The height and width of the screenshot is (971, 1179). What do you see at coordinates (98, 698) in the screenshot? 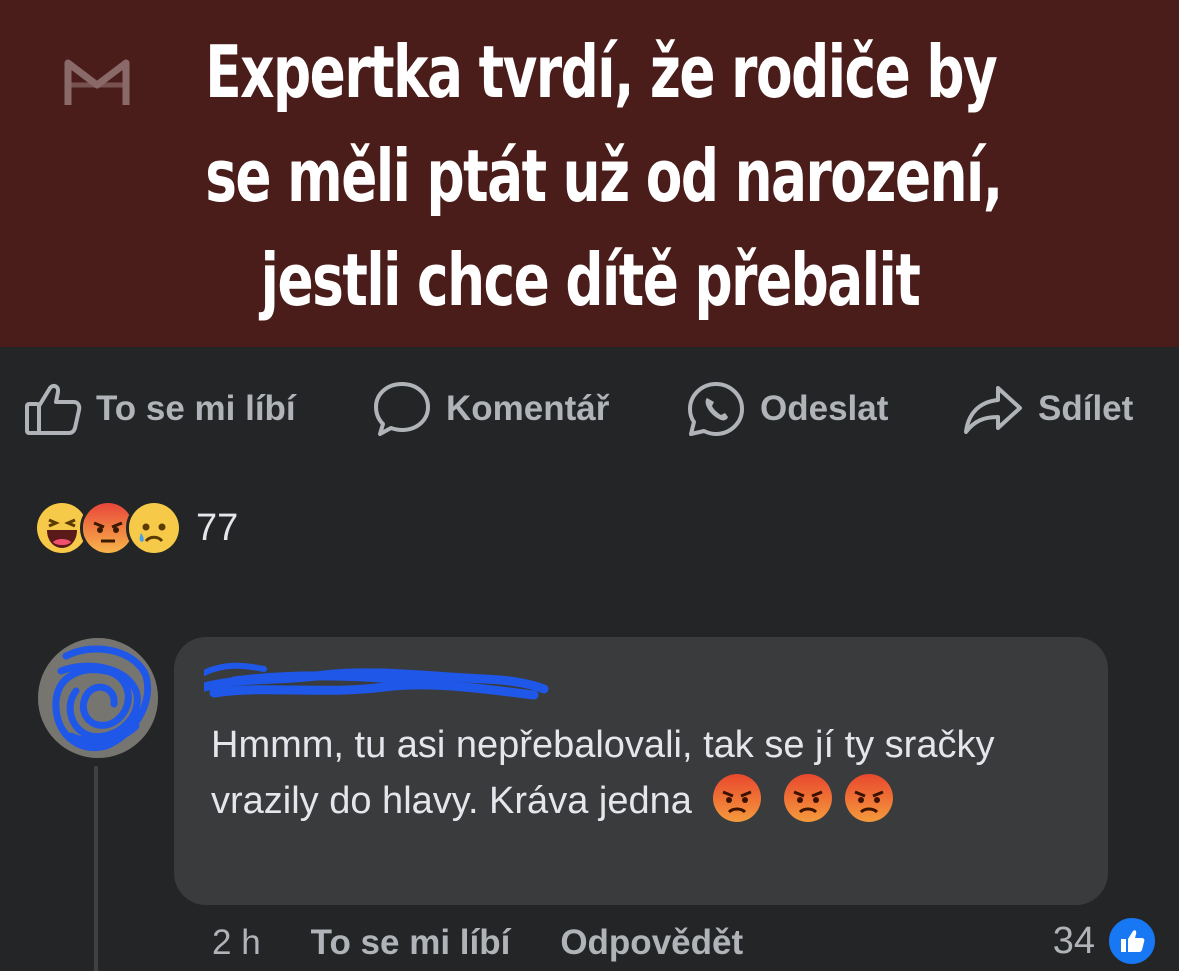
I see `avatar` at bounding box center [98, 698].